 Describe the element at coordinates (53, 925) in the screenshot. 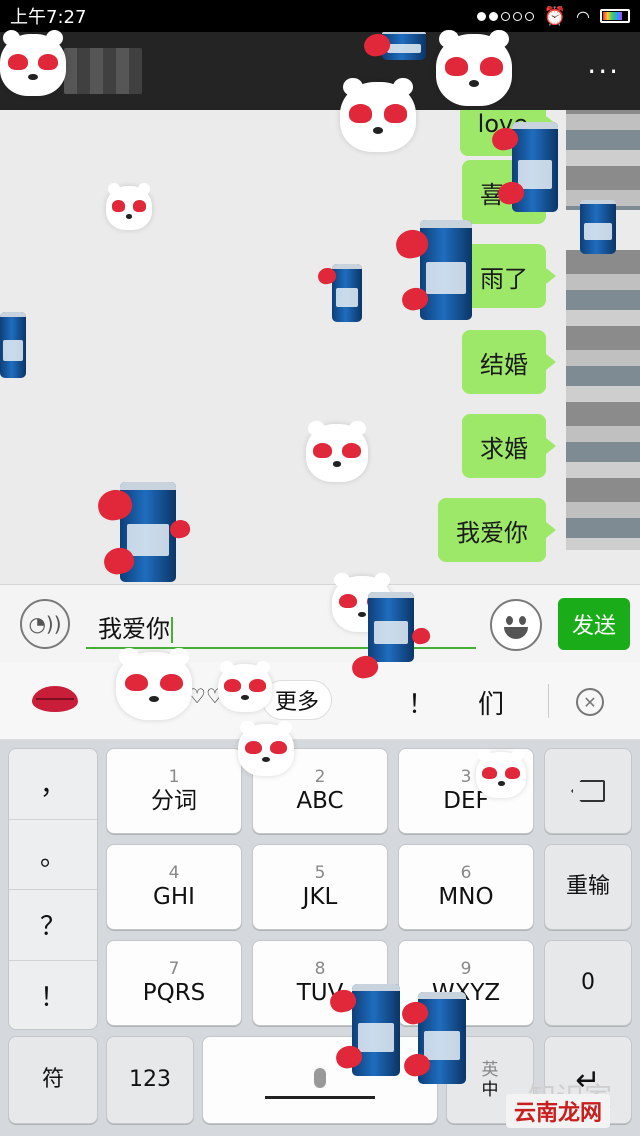

I see `punct-key: ？` at that location.